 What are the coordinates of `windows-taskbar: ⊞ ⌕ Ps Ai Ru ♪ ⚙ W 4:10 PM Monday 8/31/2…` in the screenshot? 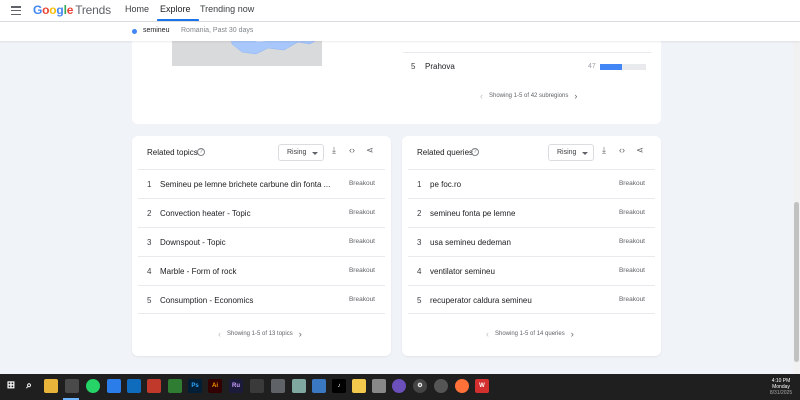 It's located at (400, 387).